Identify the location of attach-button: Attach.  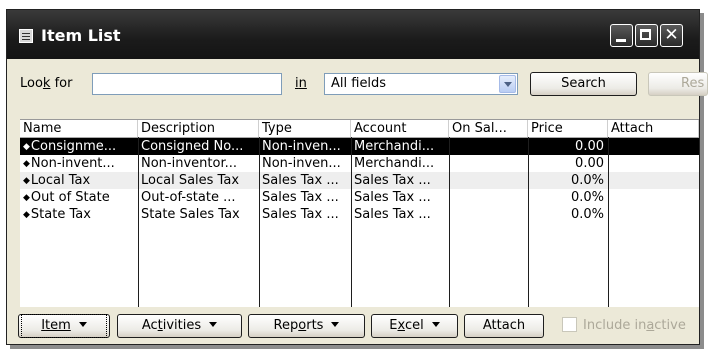
(504, 326).